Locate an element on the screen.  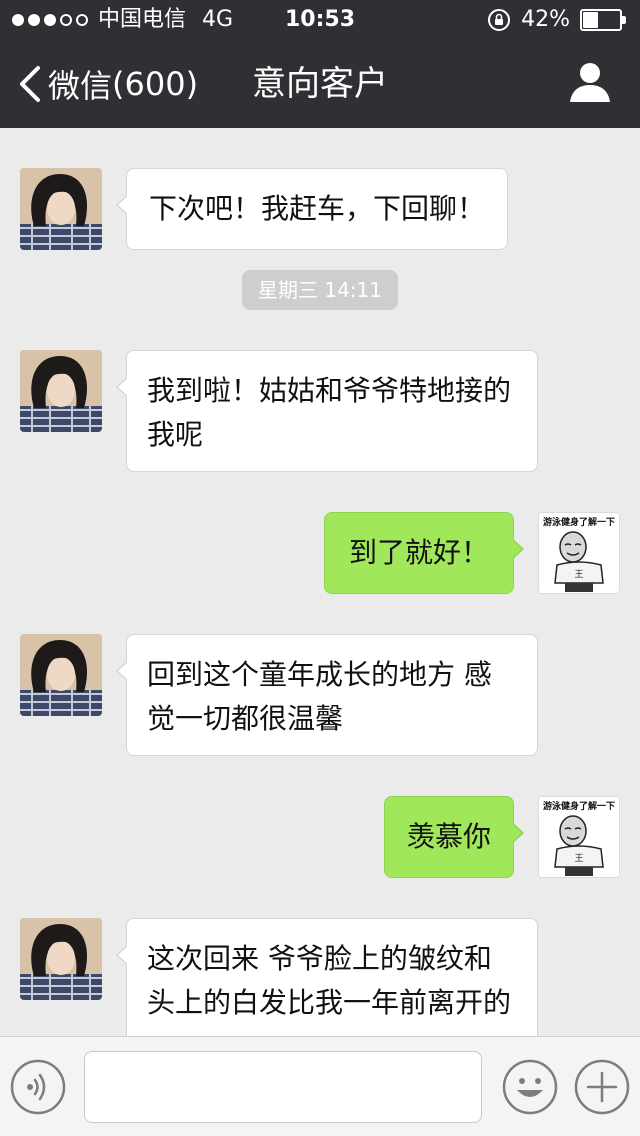
back-label: 微信 is located at coordinates (80, 86).